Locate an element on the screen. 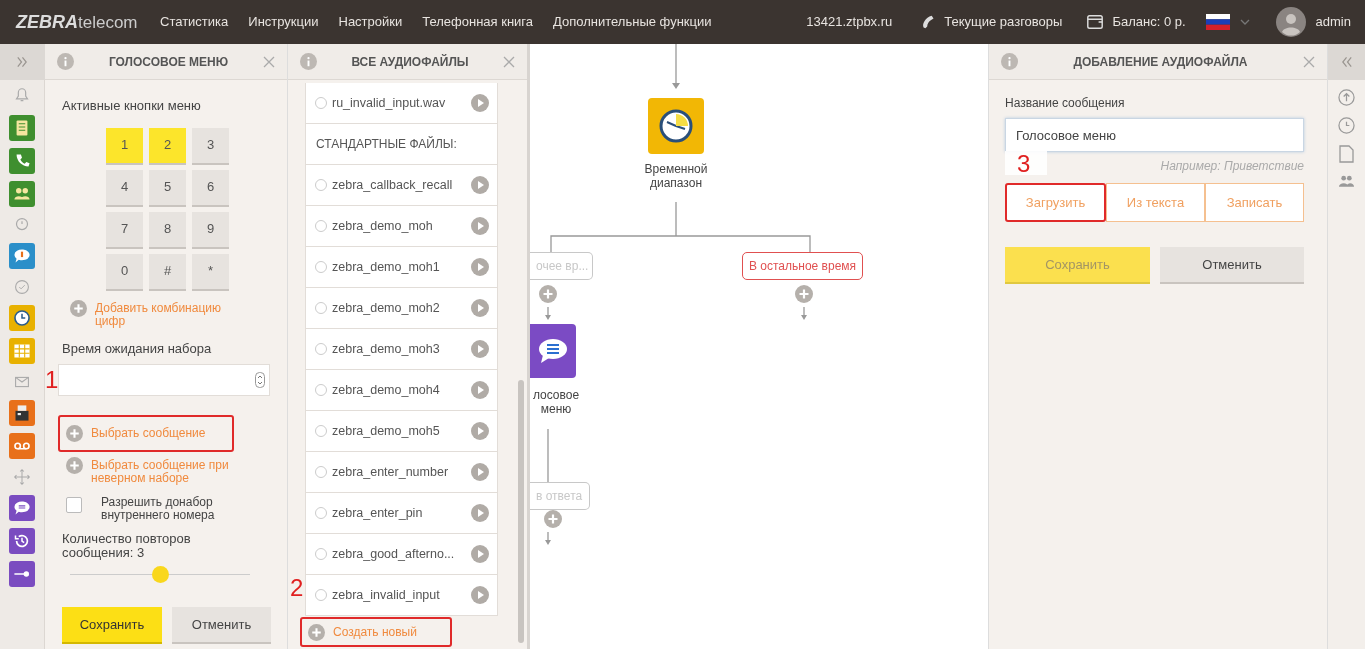  digit-key: 2 is located at coordinates (167, 145).